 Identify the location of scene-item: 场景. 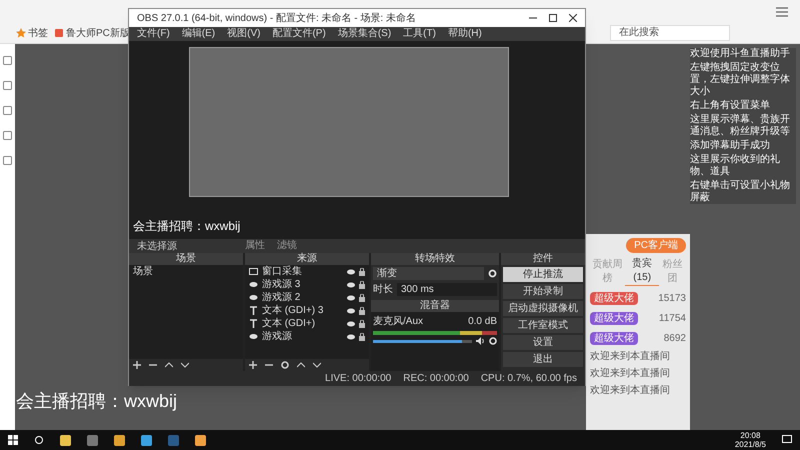
(186, 271).